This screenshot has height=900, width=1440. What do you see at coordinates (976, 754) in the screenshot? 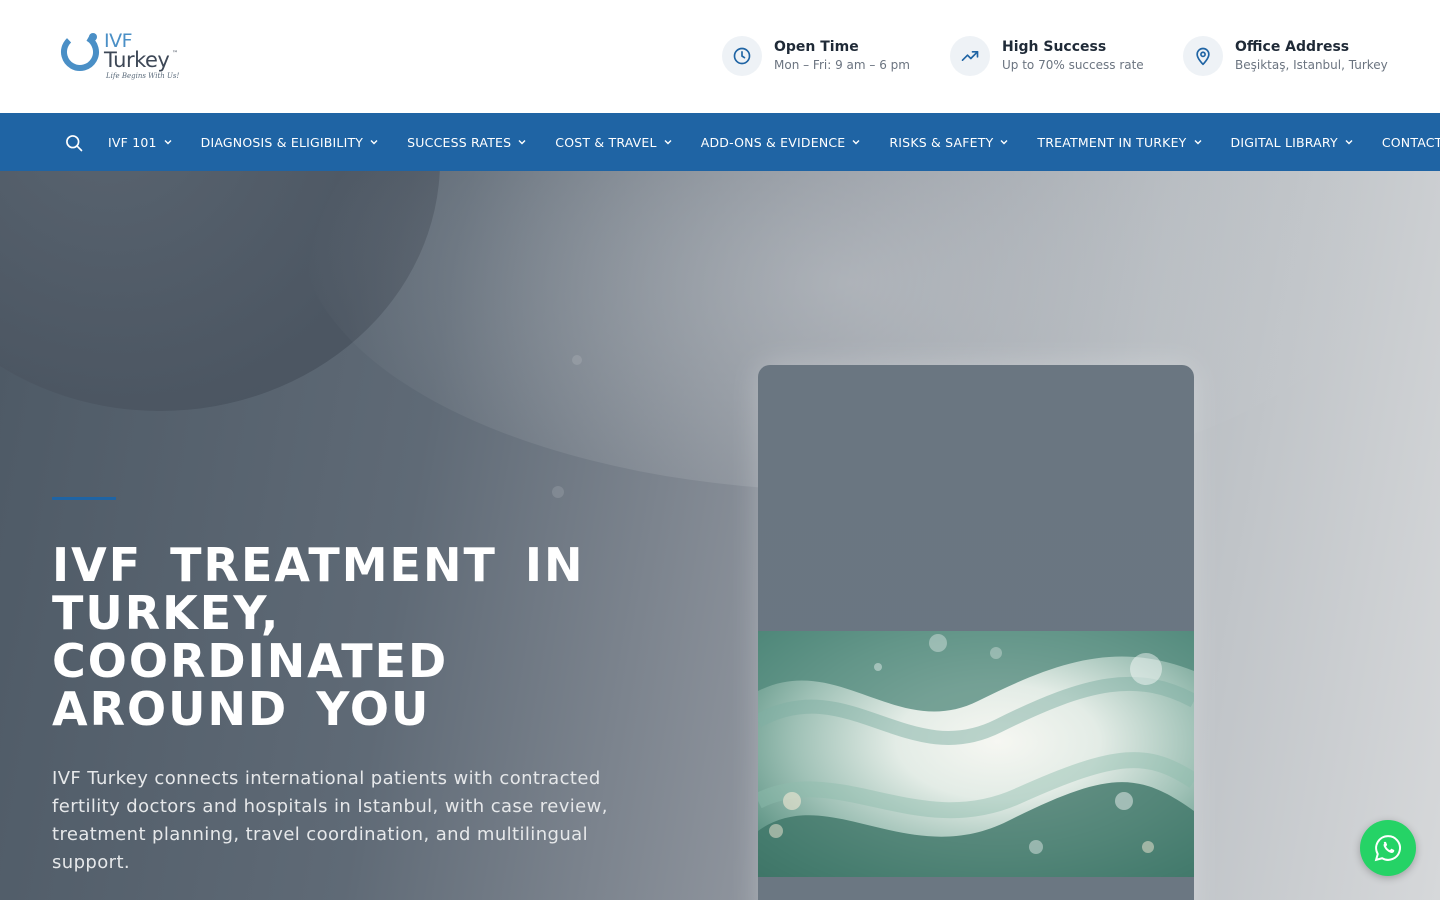
I see `hero-image` at bounding box center [976, 754].